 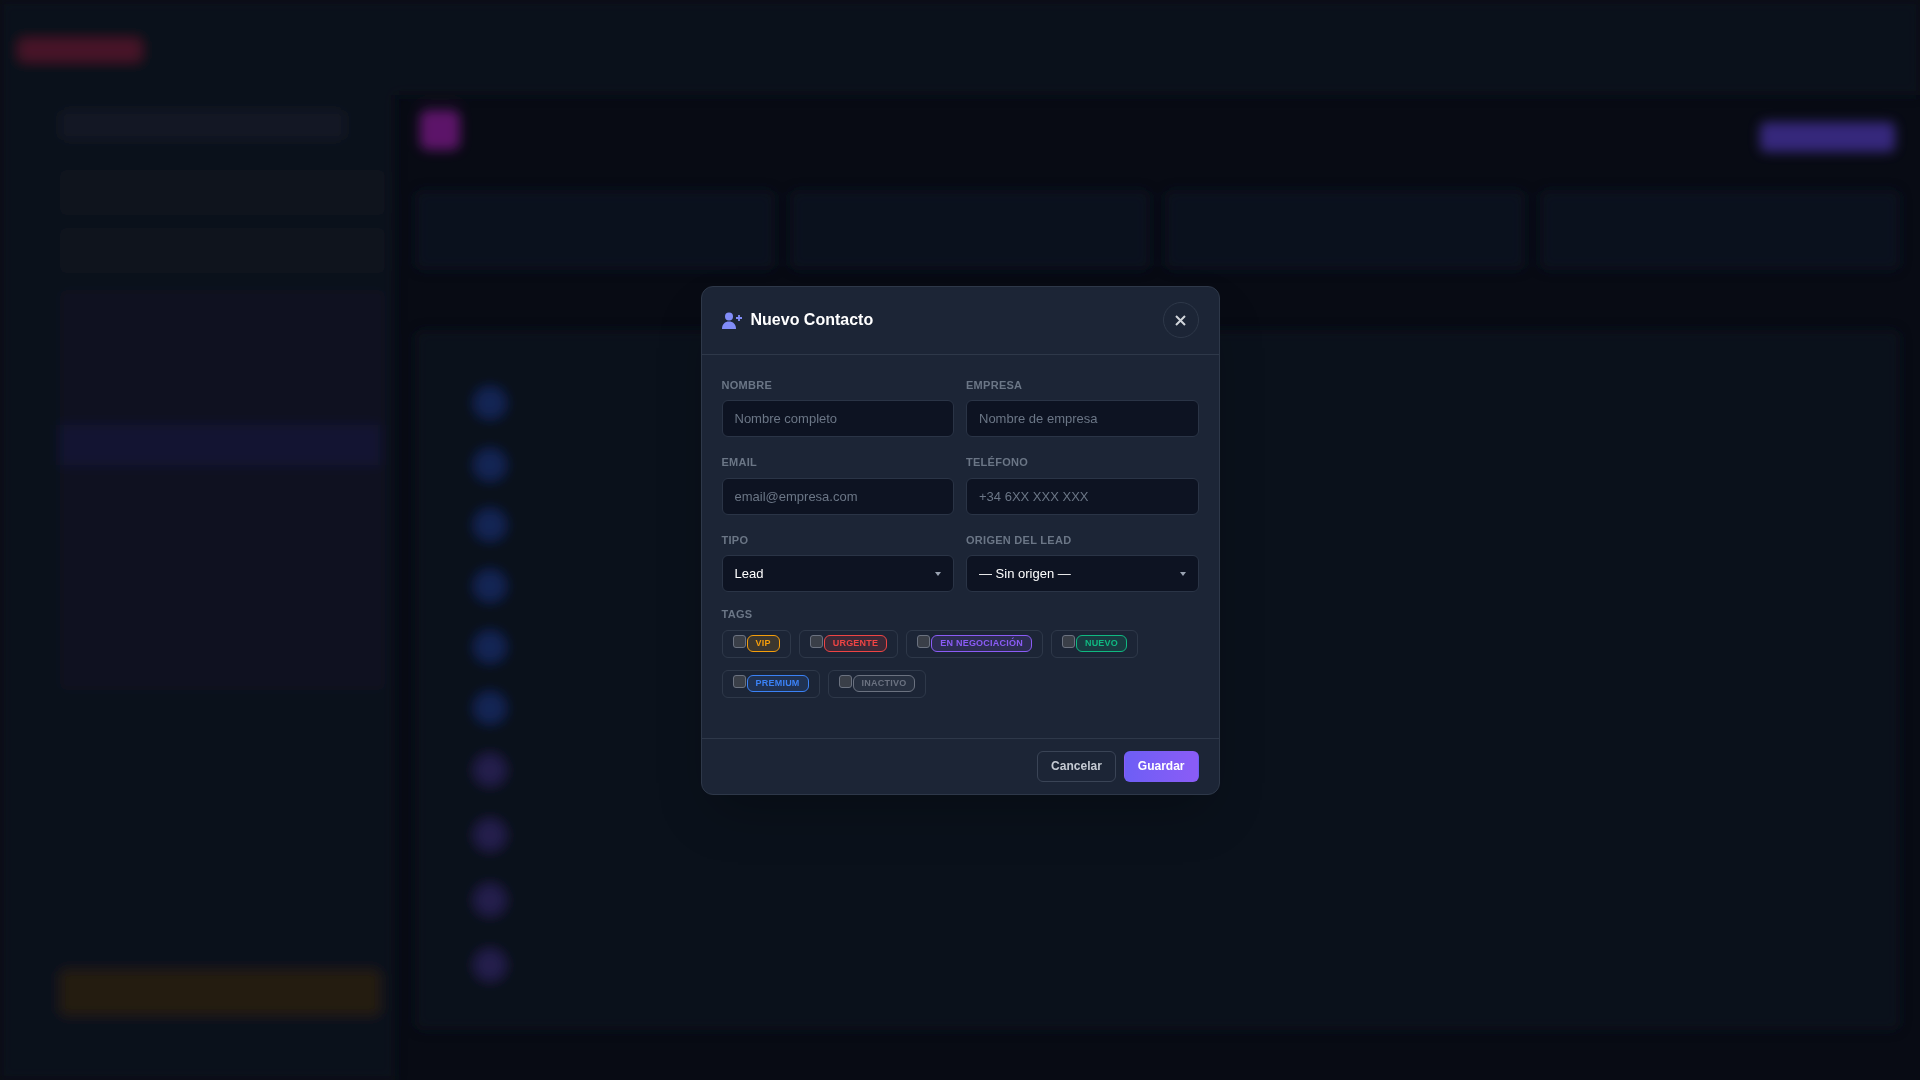 I want to click on field-label: TIPO, so click(x=735, y=540).